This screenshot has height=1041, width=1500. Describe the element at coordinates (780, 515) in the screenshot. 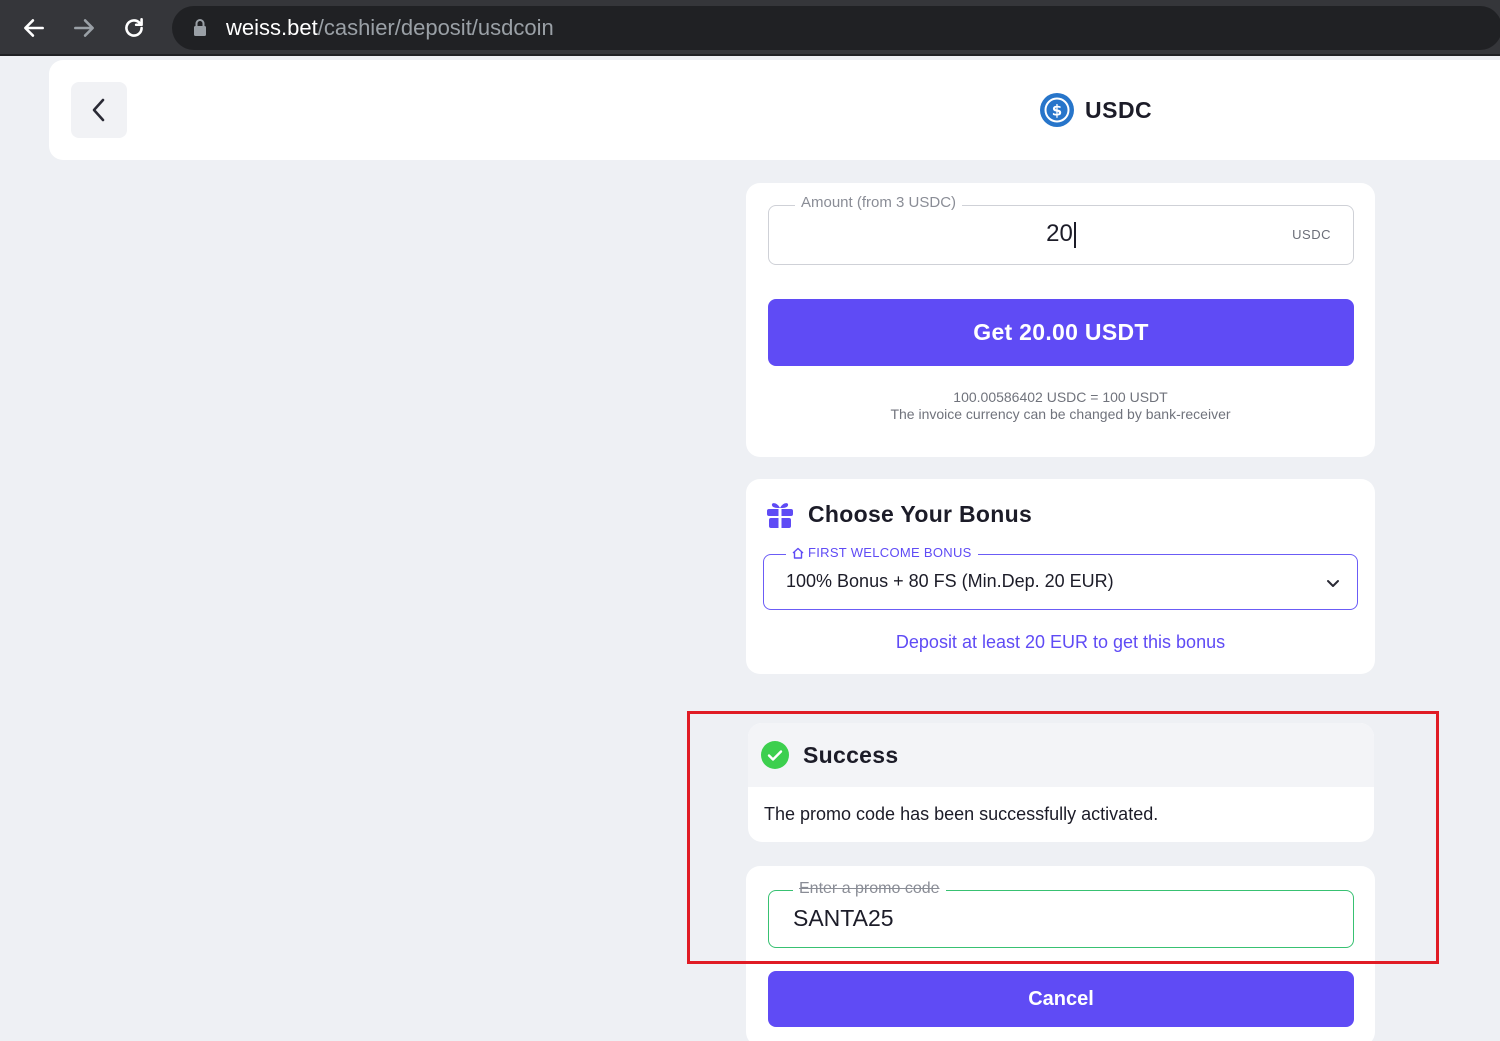

I see `gift-icon` at that location.